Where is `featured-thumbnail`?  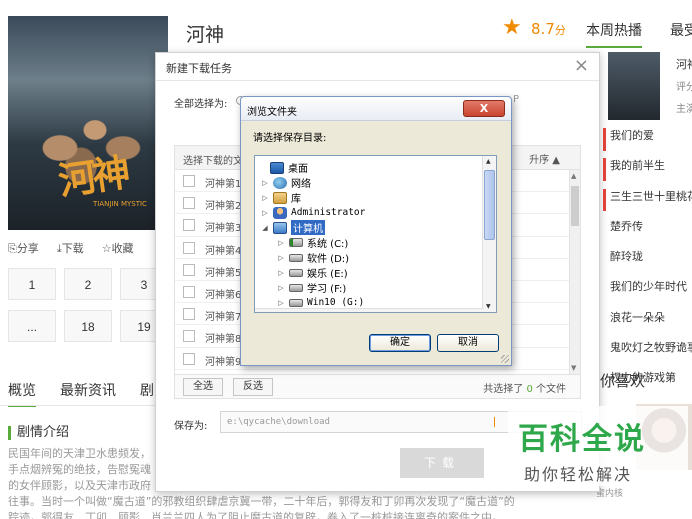
featured-thumbnail is located at coordinates (634, 86).